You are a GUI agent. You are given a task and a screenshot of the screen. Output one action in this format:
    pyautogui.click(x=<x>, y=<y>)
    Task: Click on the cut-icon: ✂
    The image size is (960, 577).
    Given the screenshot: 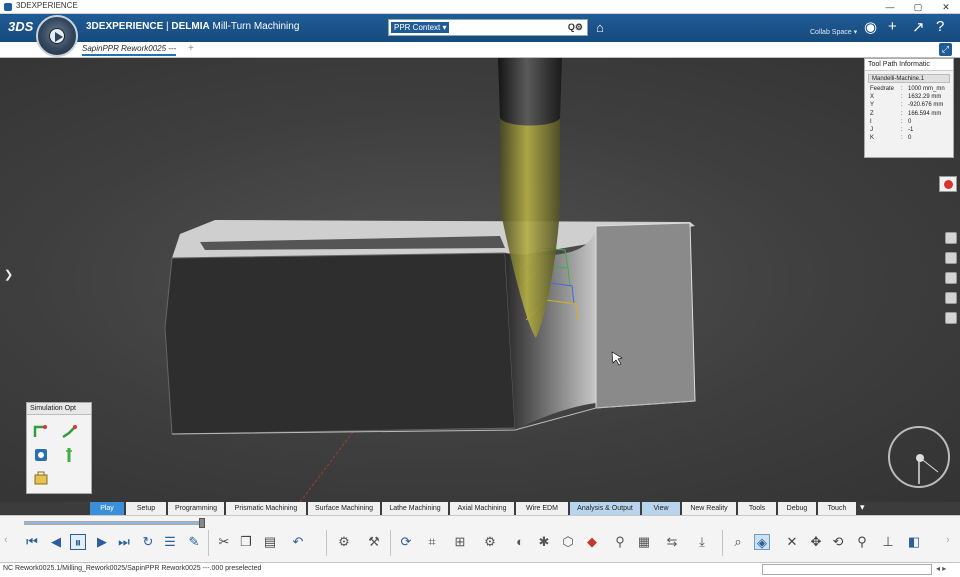 What is the action you would take?
    pyautogui.click(x=224, y=542)
    